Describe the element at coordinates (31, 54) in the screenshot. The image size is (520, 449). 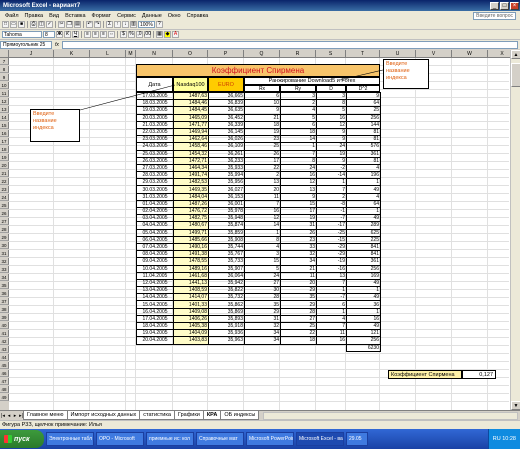
I see `column-header: J` at that location.